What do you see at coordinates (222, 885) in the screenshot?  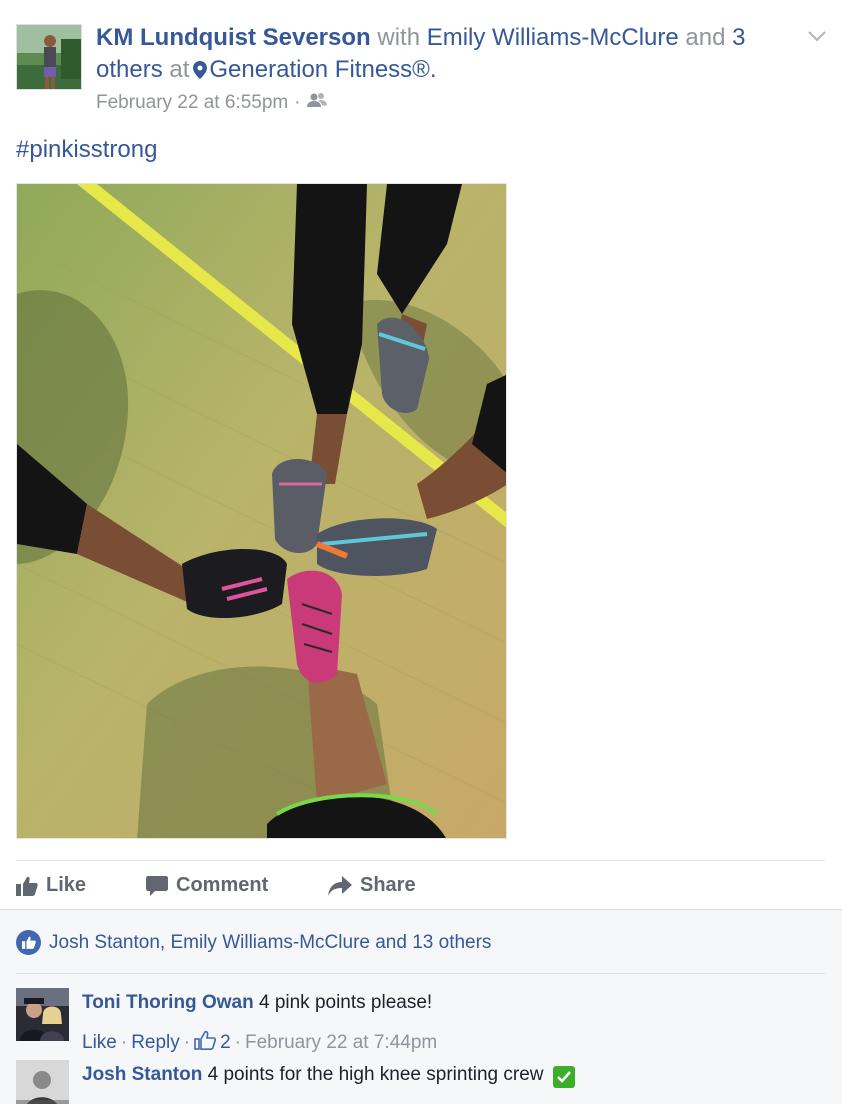 I see `comment-label: Comment` at bounding box center [222, 885].